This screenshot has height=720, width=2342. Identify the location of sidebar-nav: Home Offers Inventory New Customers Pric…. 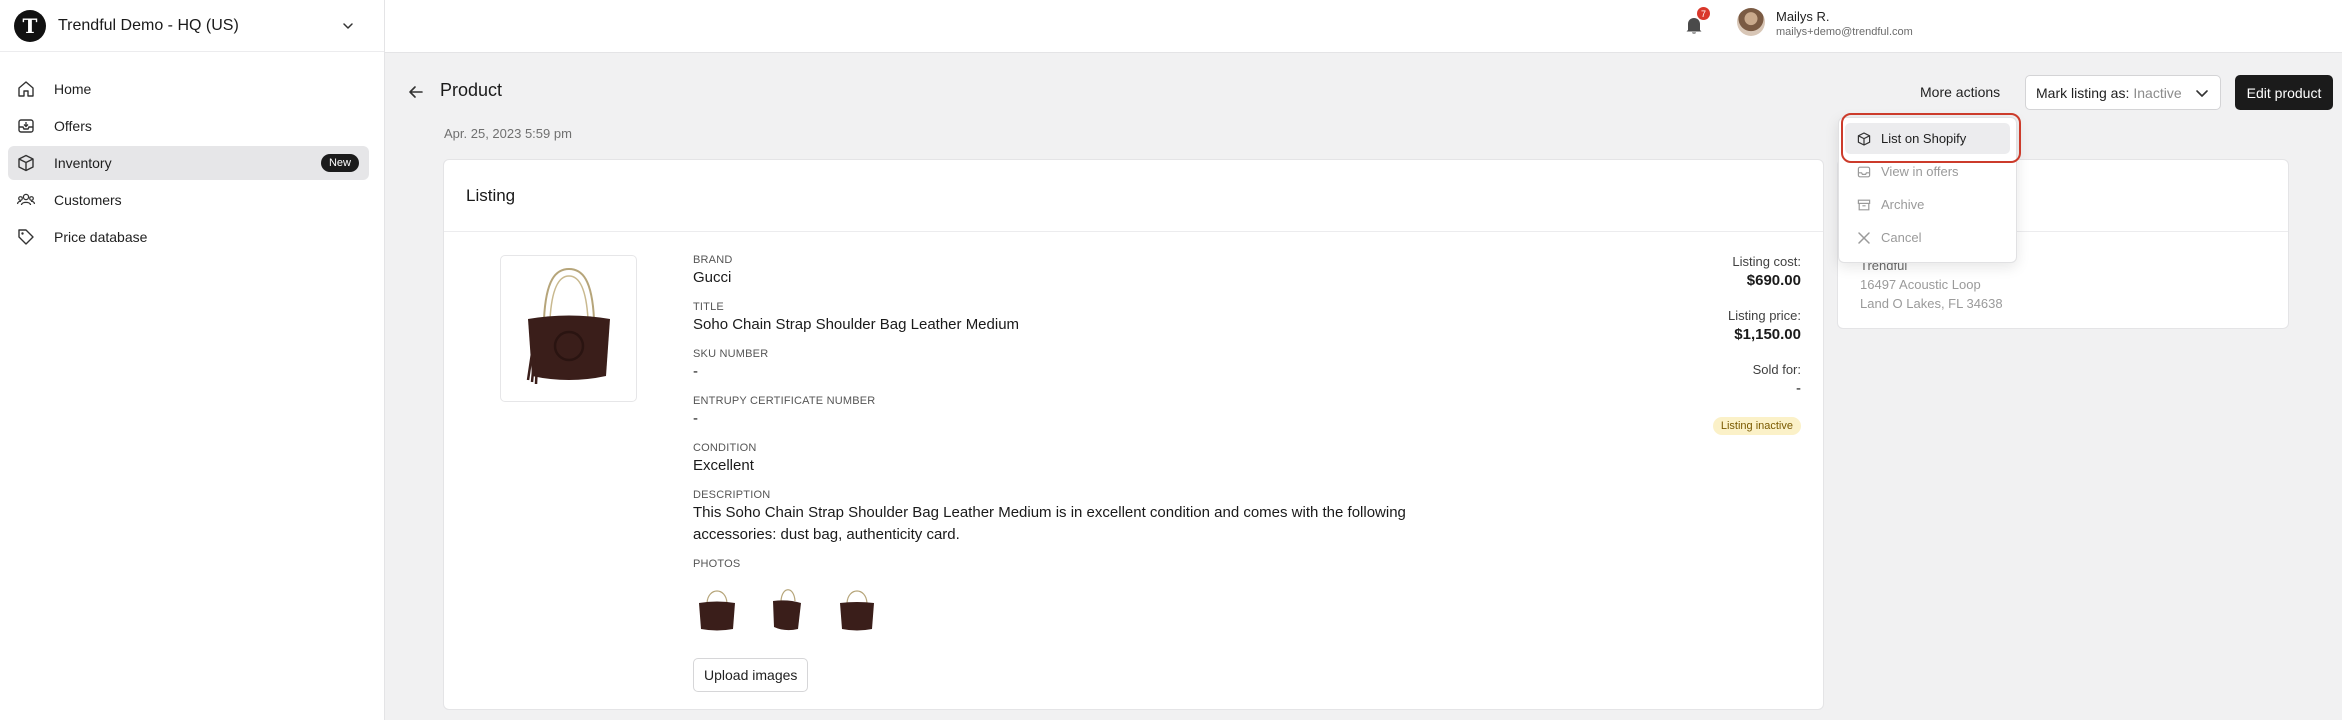
(192, 153).